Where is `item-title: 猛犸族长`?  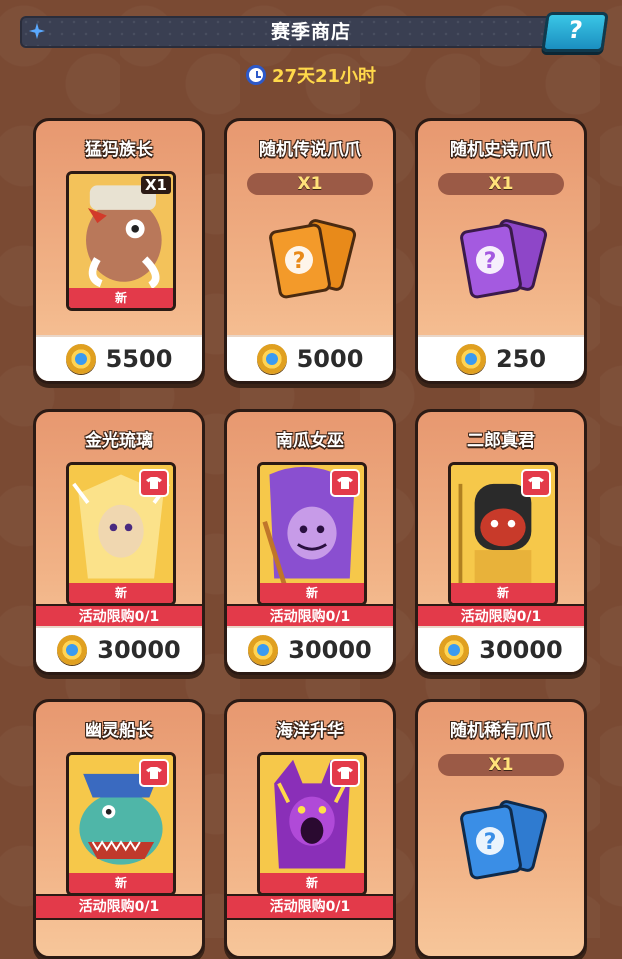 item-title: 猛犸族长 is located at coordinates (119, 150).